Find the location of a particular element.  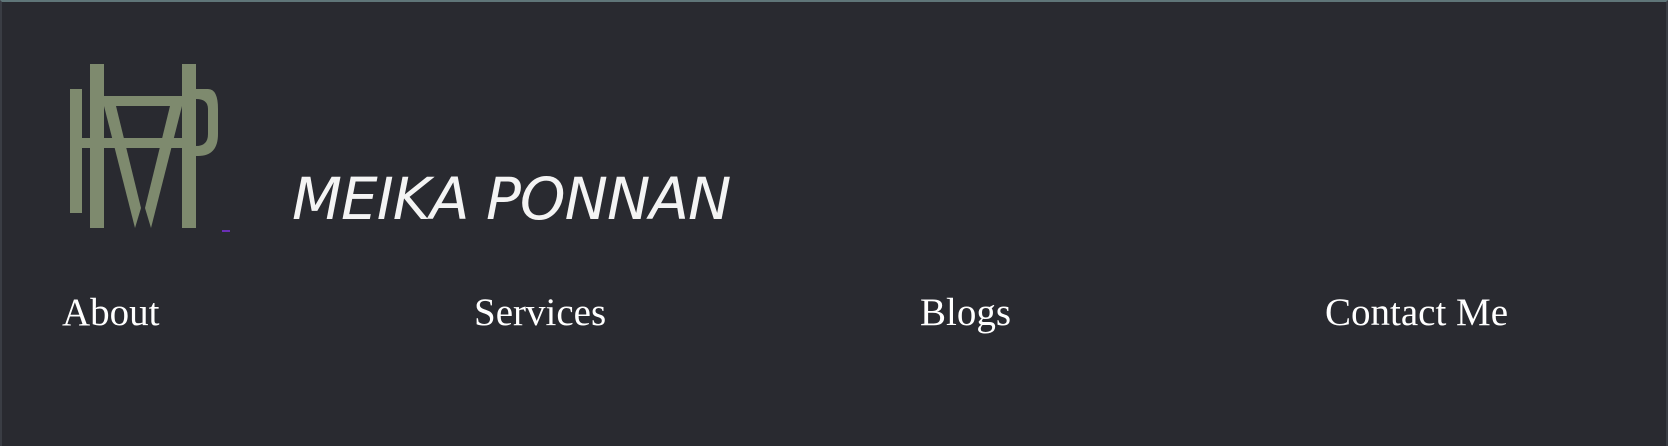

brand-name: MEIKA PONNAN is located at coordinates (511, 199).